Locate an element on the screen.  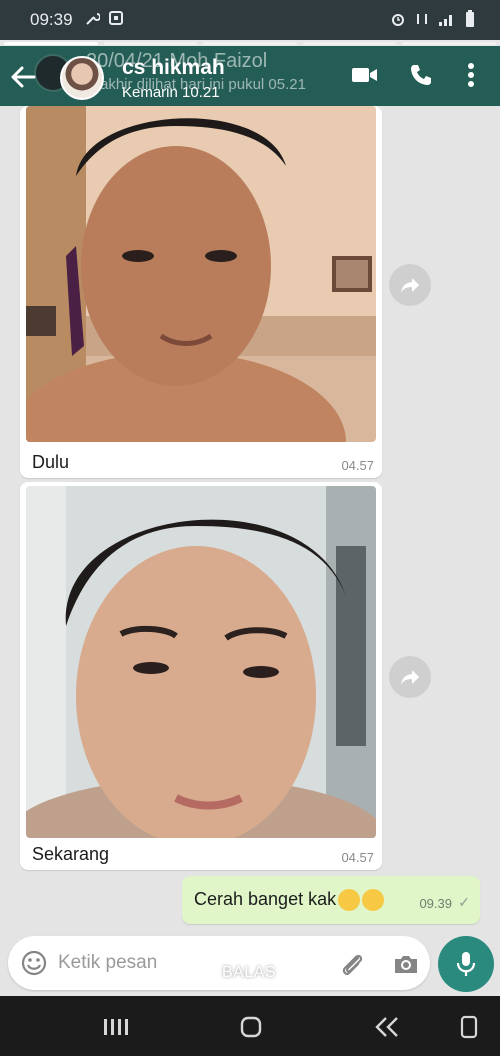
outgoing-message: Cerah banget kak 09.39 ✓ is located at coordinates (331, 900).